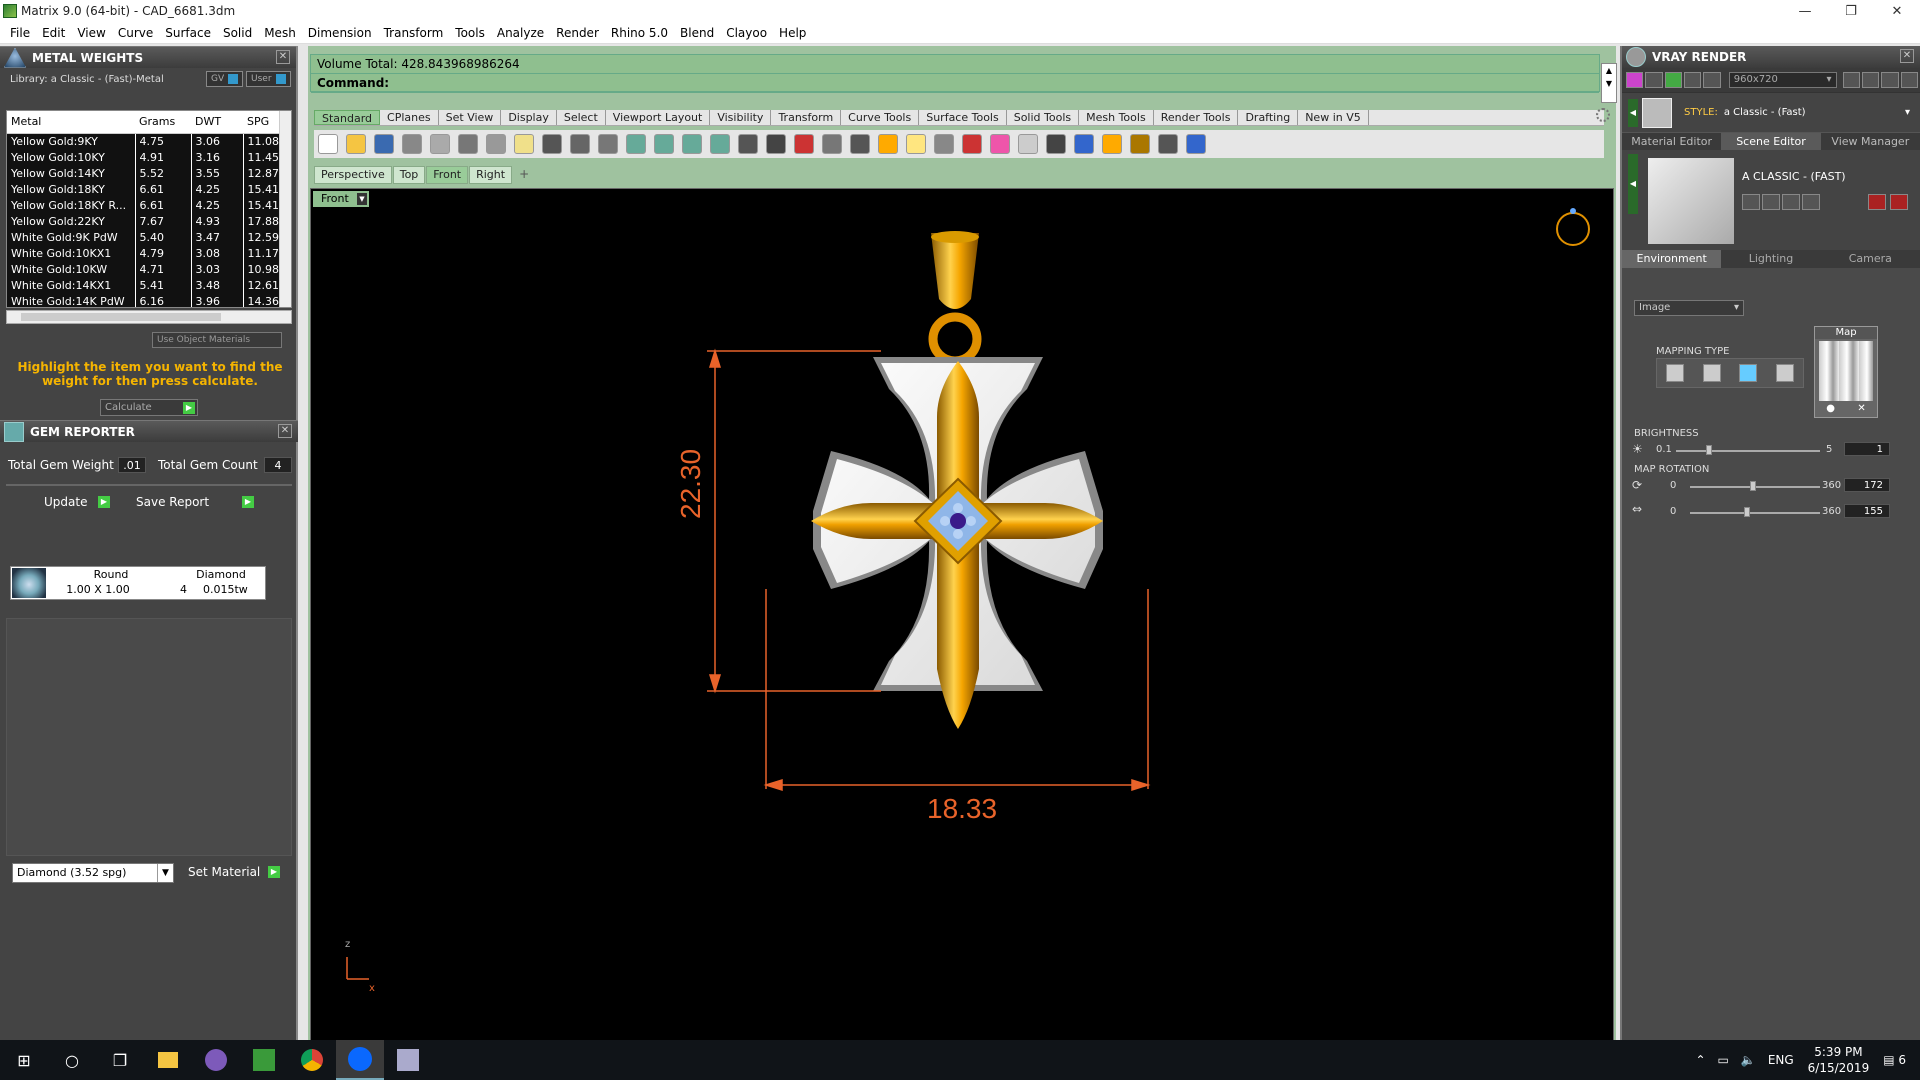 Image resolution: width=1920 pixels, height=1080 pixels. Describe the element at coordinates (91, 33) in the screenshot. I see `menu-view: View` at that location.